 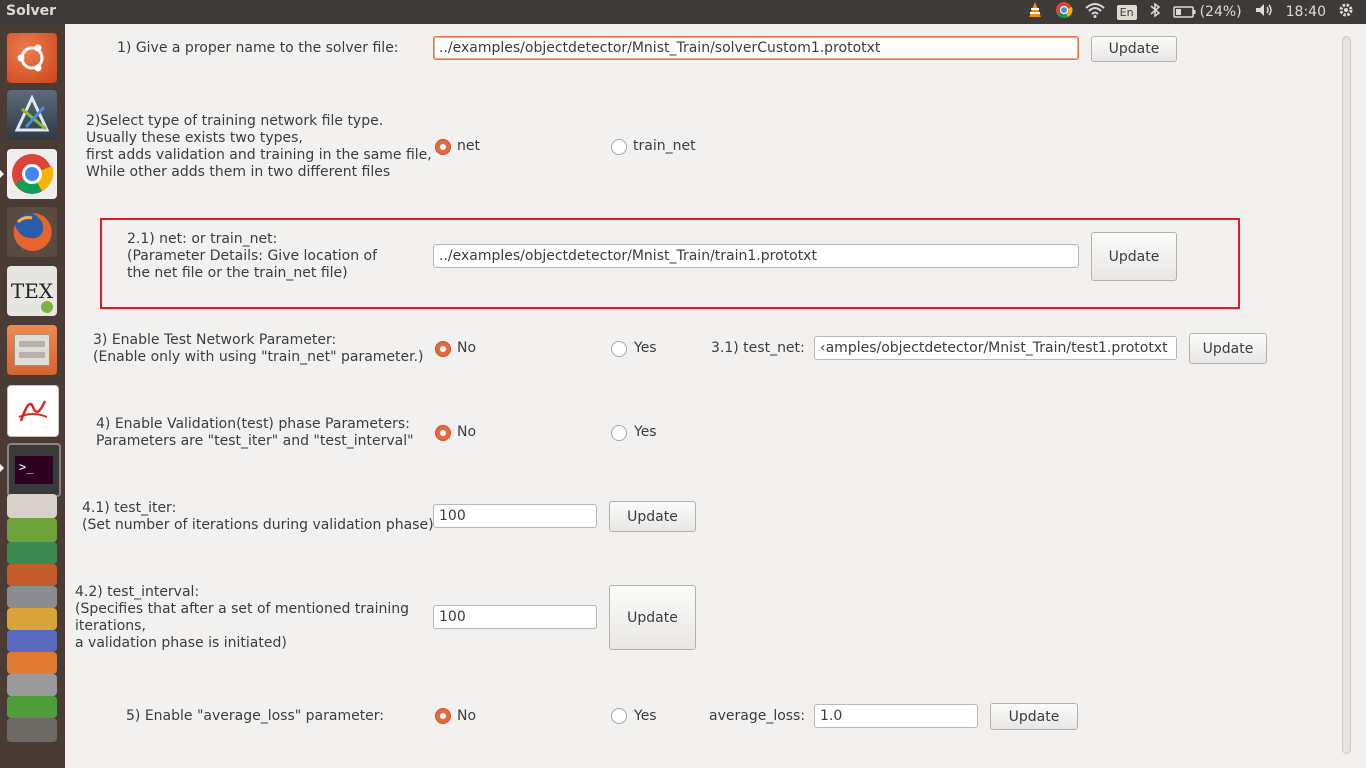 I want to click on test-iter-input: 100, so click(x=515, y=516).